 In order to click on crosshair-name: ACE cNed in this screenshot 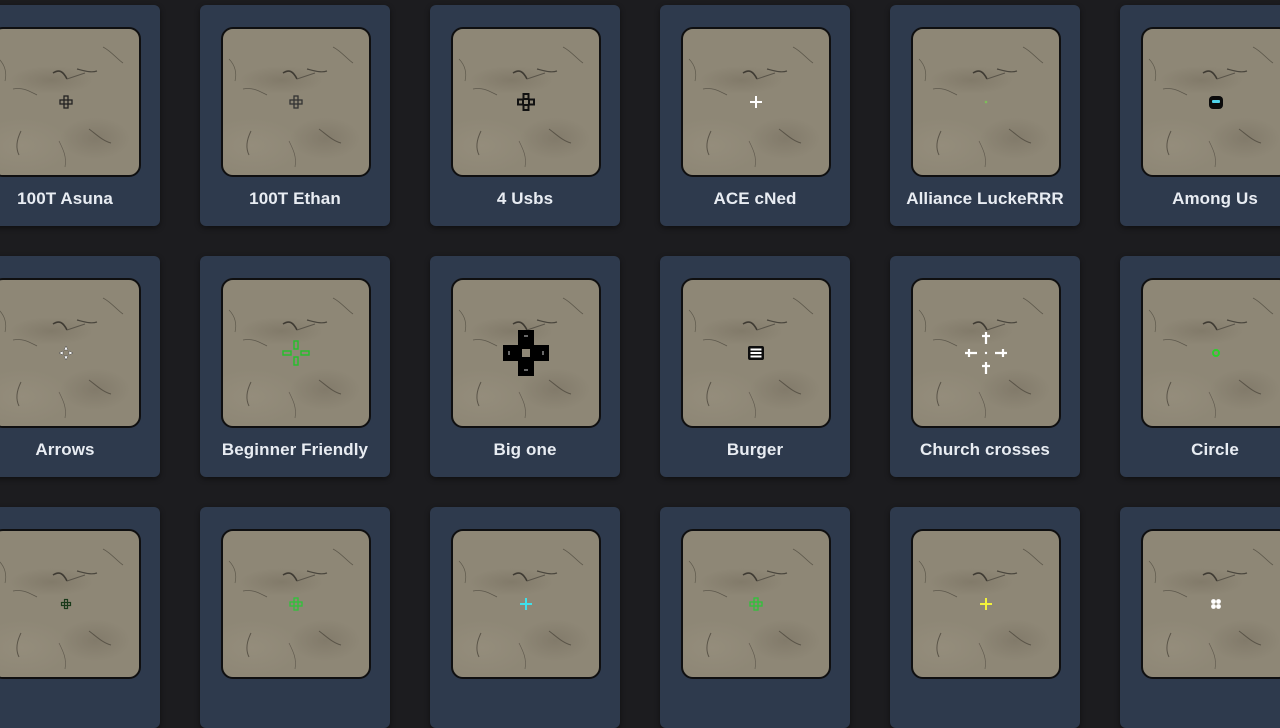, I will do `click(755, 198)`.